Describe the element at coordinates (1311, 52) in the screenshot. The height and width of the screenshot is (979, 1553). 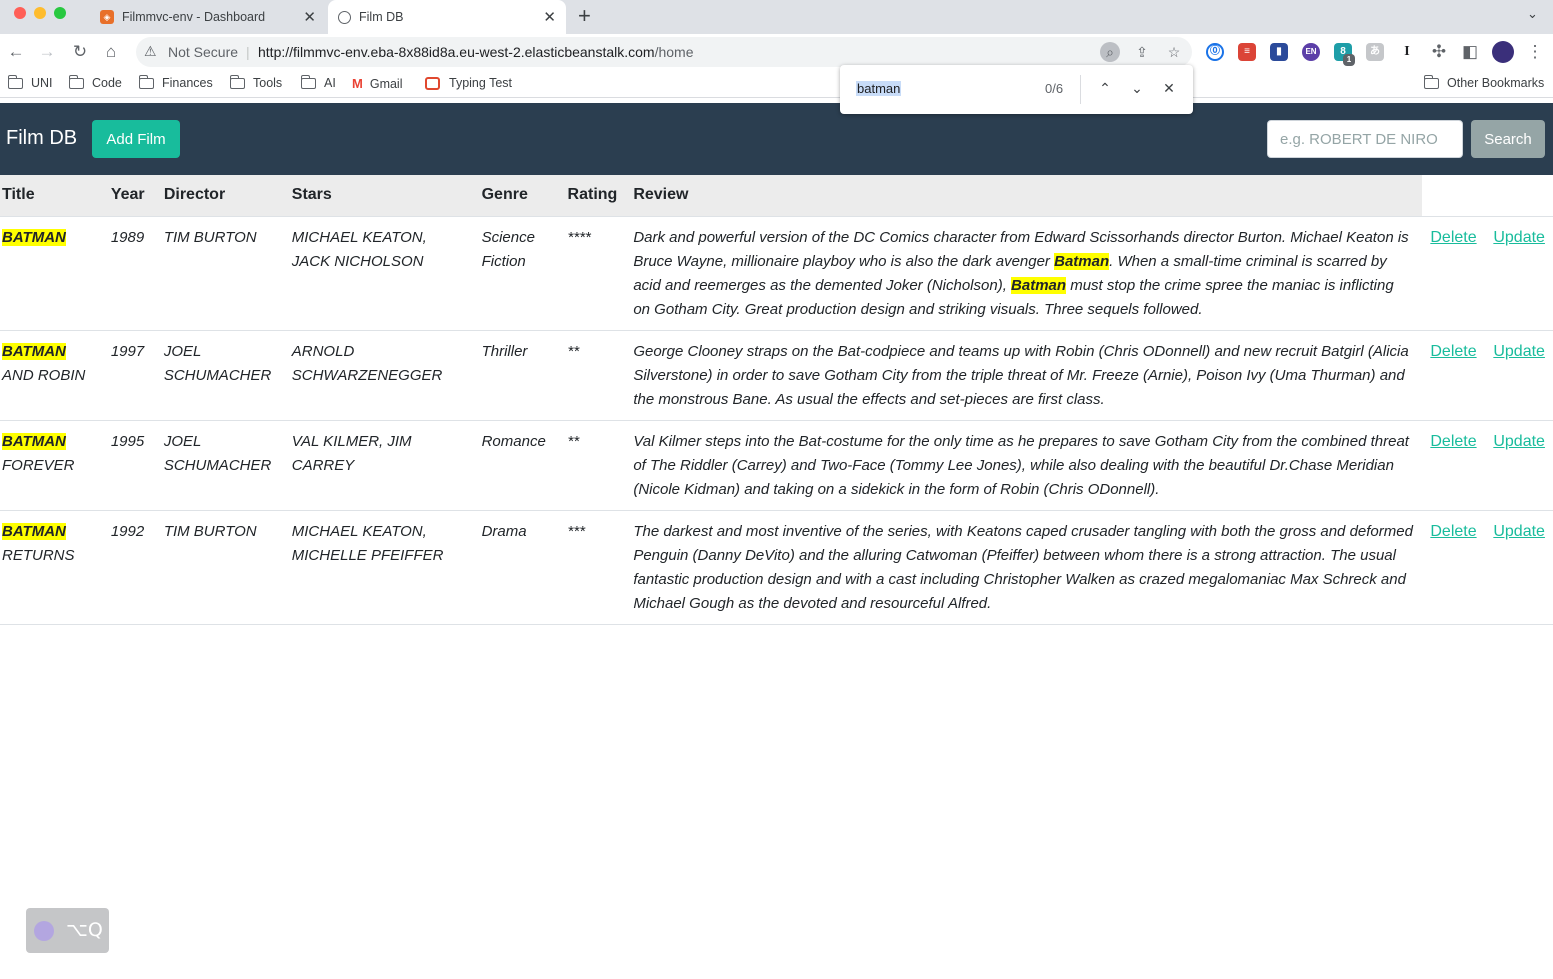
I see `language-icon: EN` at that location.